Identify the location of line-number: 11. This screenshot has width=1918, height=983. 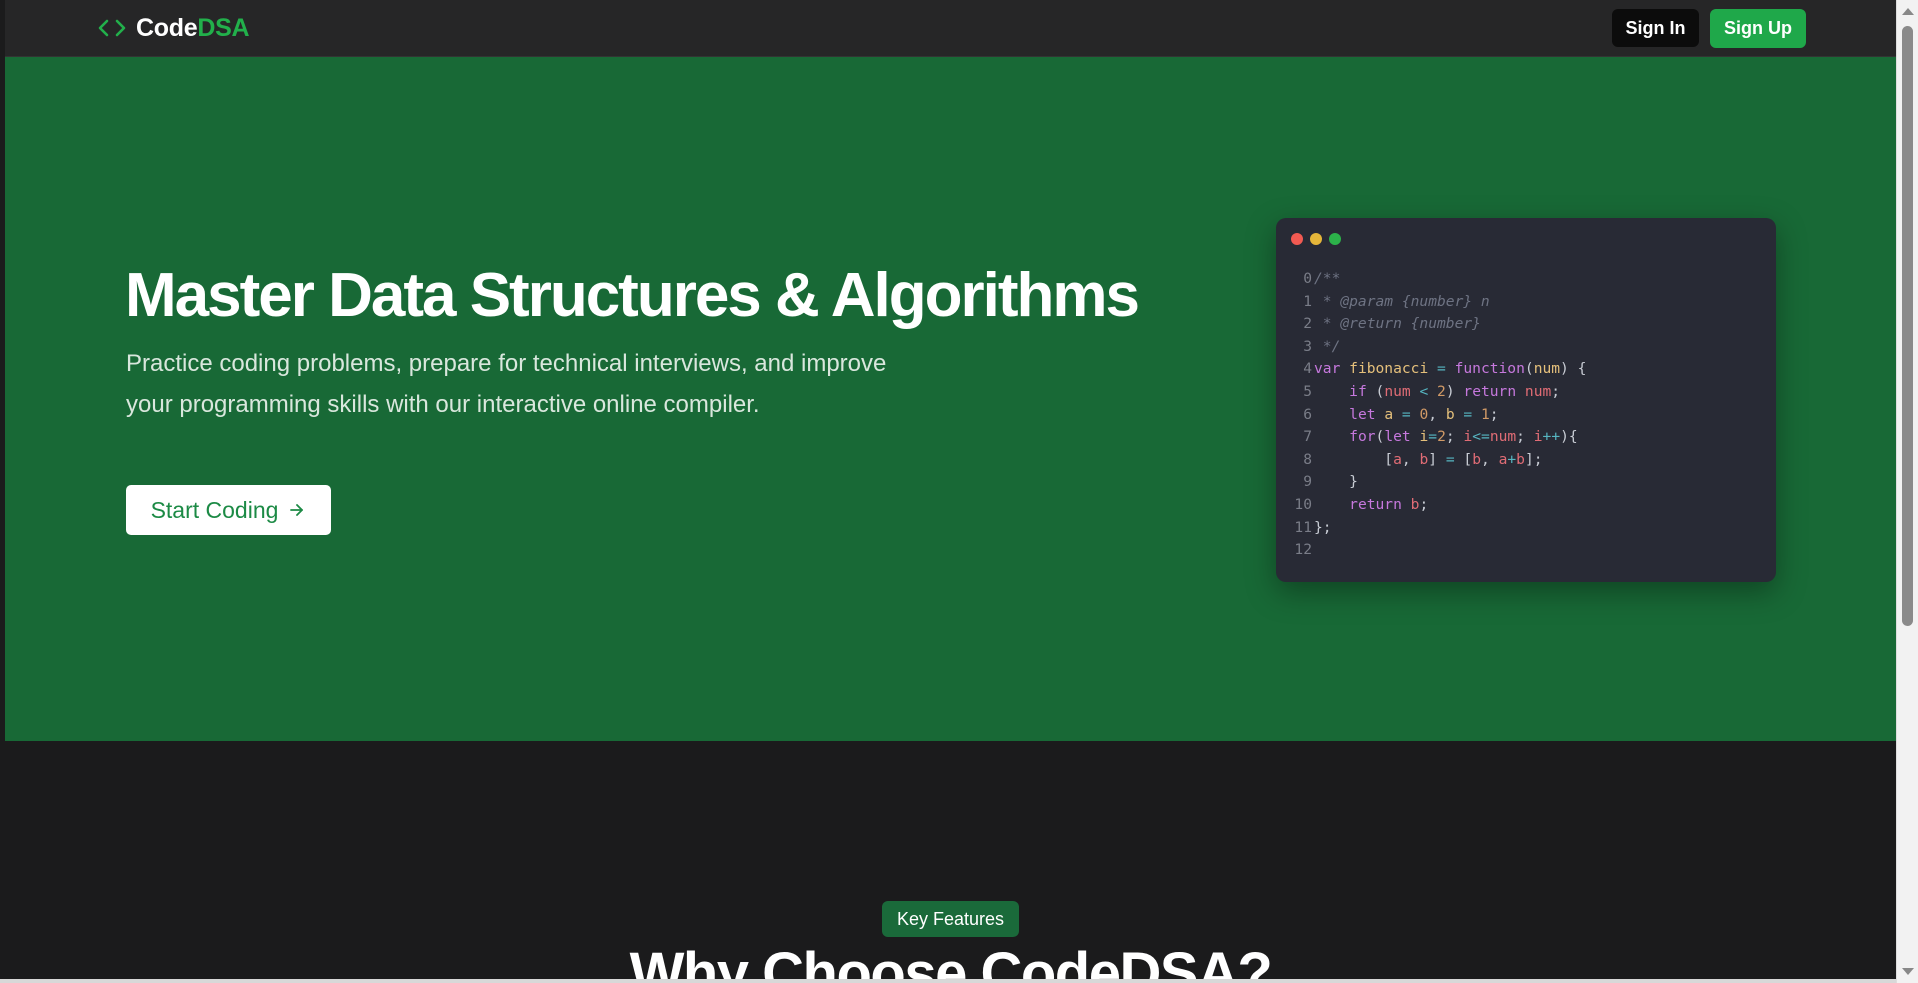
(1303, 527).